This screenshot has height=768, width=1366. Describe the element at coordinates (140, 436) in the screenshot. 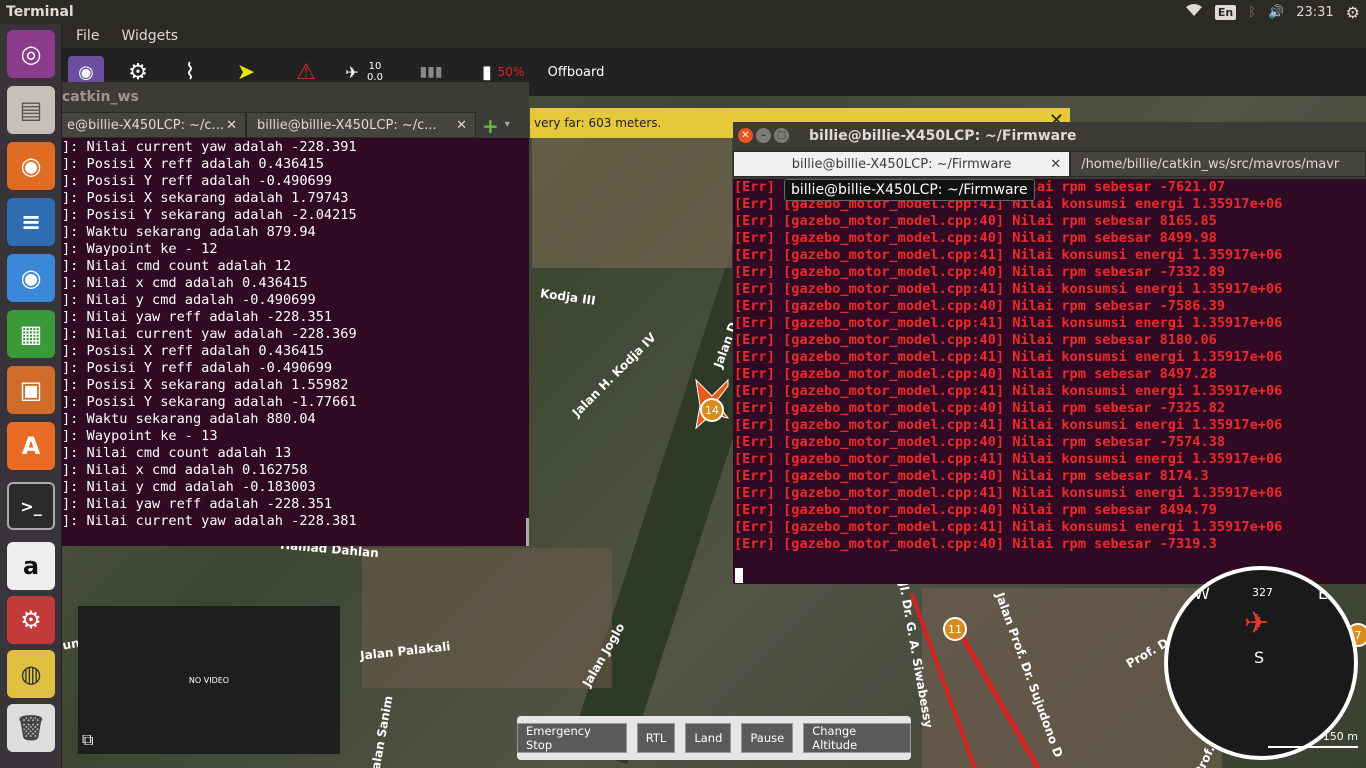

I see `terminal-line: ]: Waypoint ke - 13` at that location.